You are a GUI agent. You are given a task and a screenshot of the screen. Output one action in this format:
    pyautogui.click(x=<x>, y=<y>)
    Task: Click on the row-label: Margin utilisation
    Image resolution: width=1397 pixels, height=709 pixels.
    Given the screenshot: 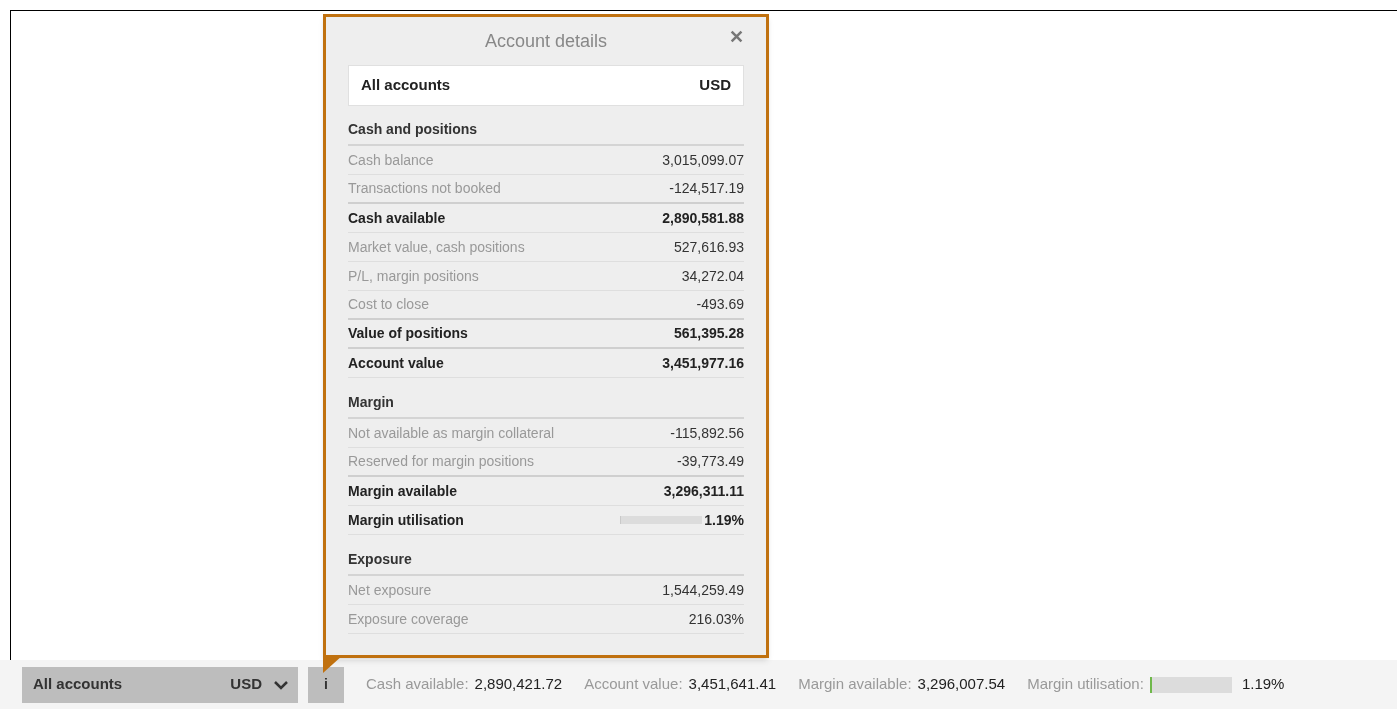 What is the action you would take?
    pyautogui.click(x=406, y=520)
    